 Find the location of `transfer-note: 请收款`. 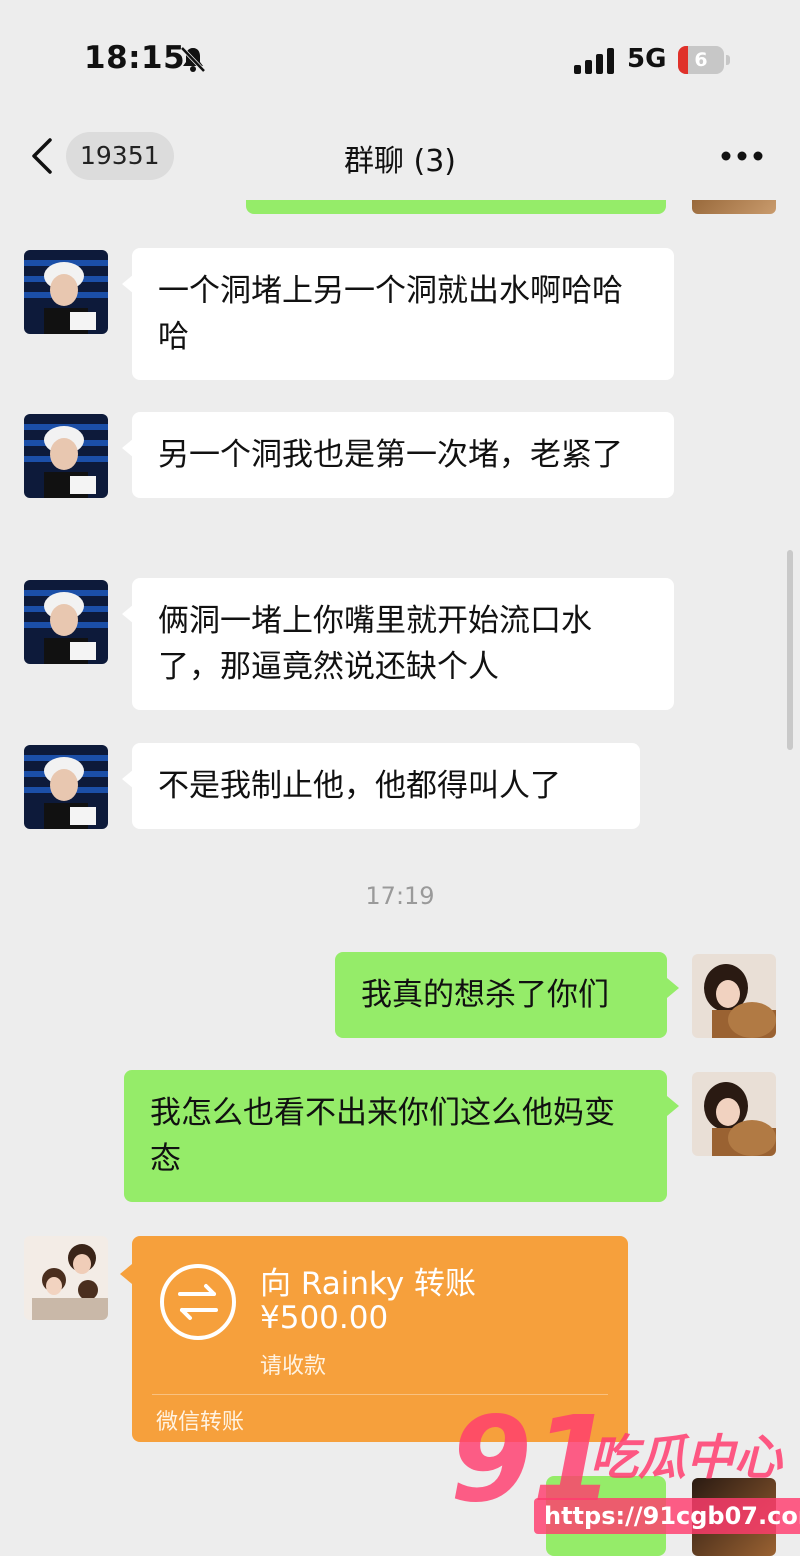

transfer-note: 请收款 is located at coordinates (293, 1366).